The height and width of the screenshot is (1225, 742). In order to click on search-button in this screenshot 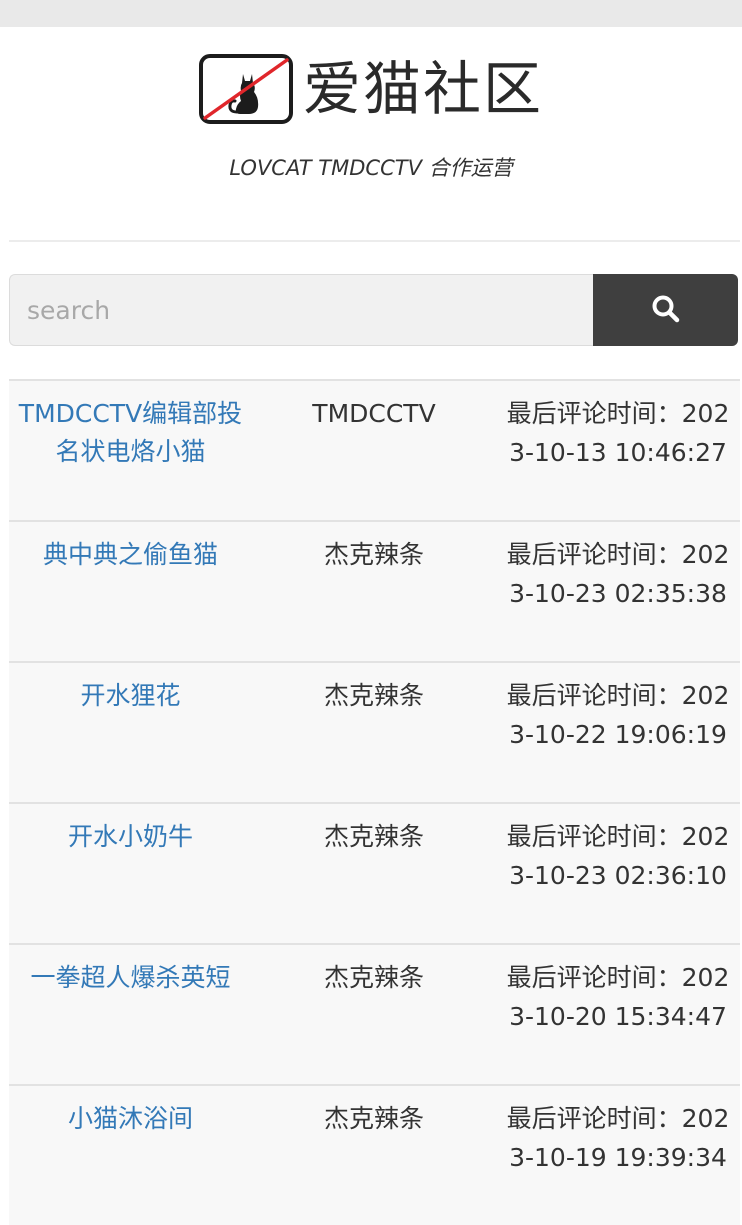, I will do `click(665, 310)`.